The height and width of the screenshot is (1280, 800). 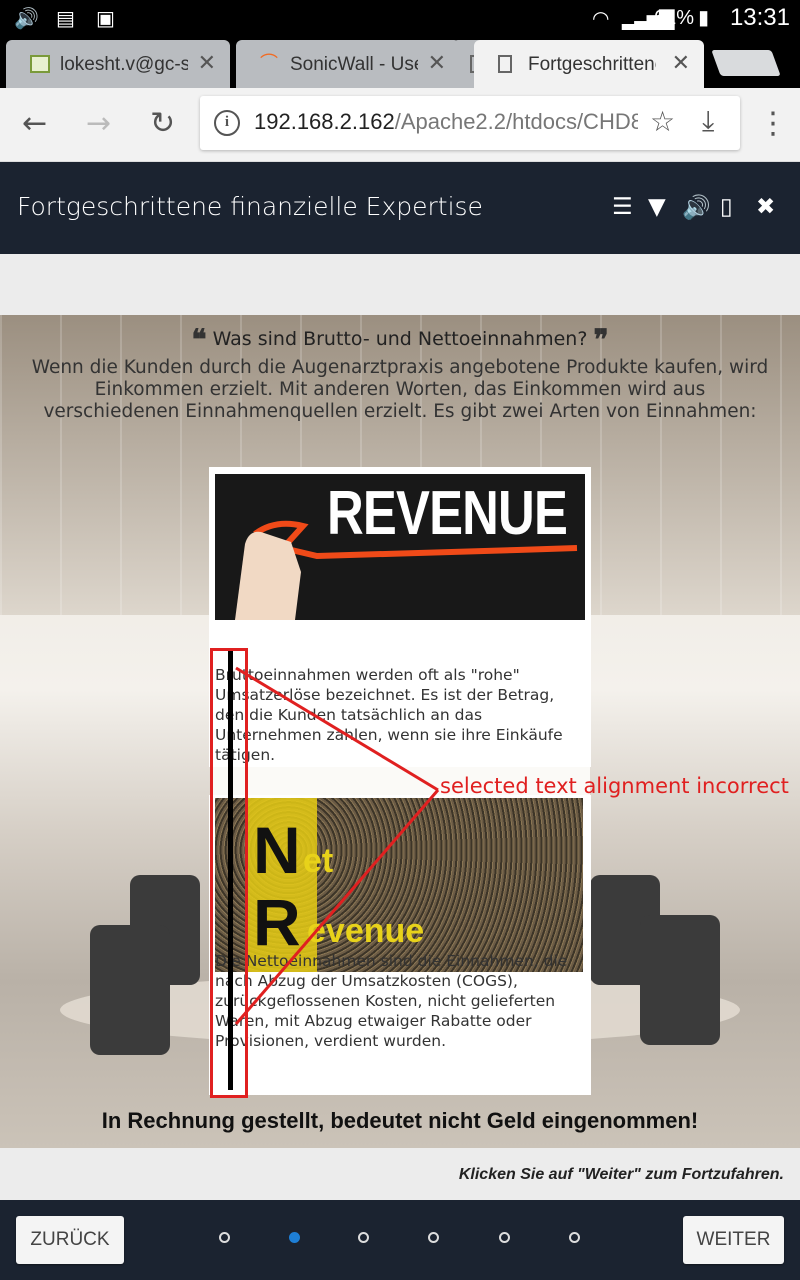 I want to click on page-title: Fortgeschrittene finanzielle Expertise, so click(x=250, y=206).